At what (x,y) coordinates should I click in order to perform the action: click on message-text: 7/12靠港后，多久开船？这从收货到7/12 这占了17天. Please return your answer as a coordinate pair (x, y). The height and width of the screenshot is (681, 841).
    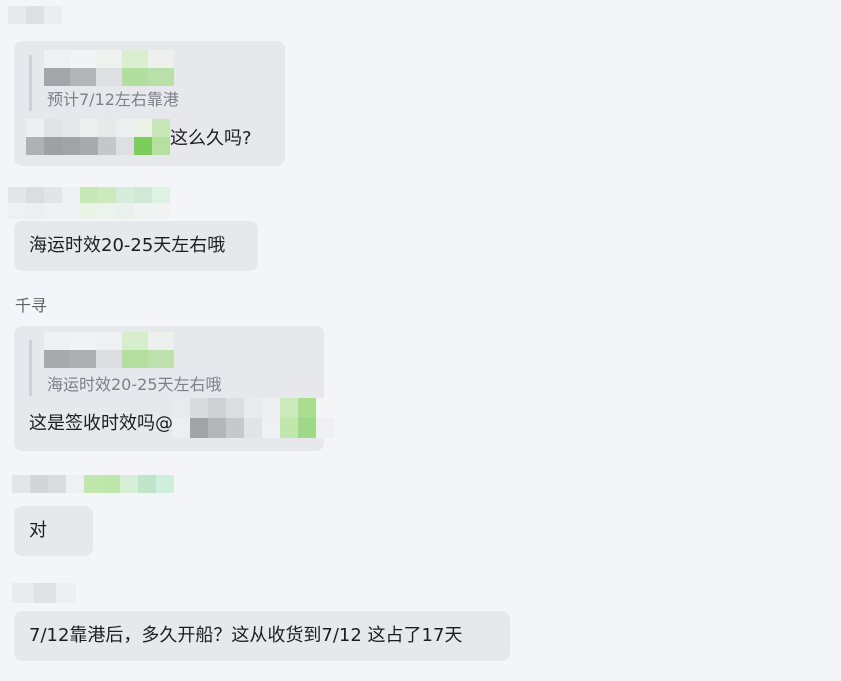
    Looking at the image, I should click on (246, 635).